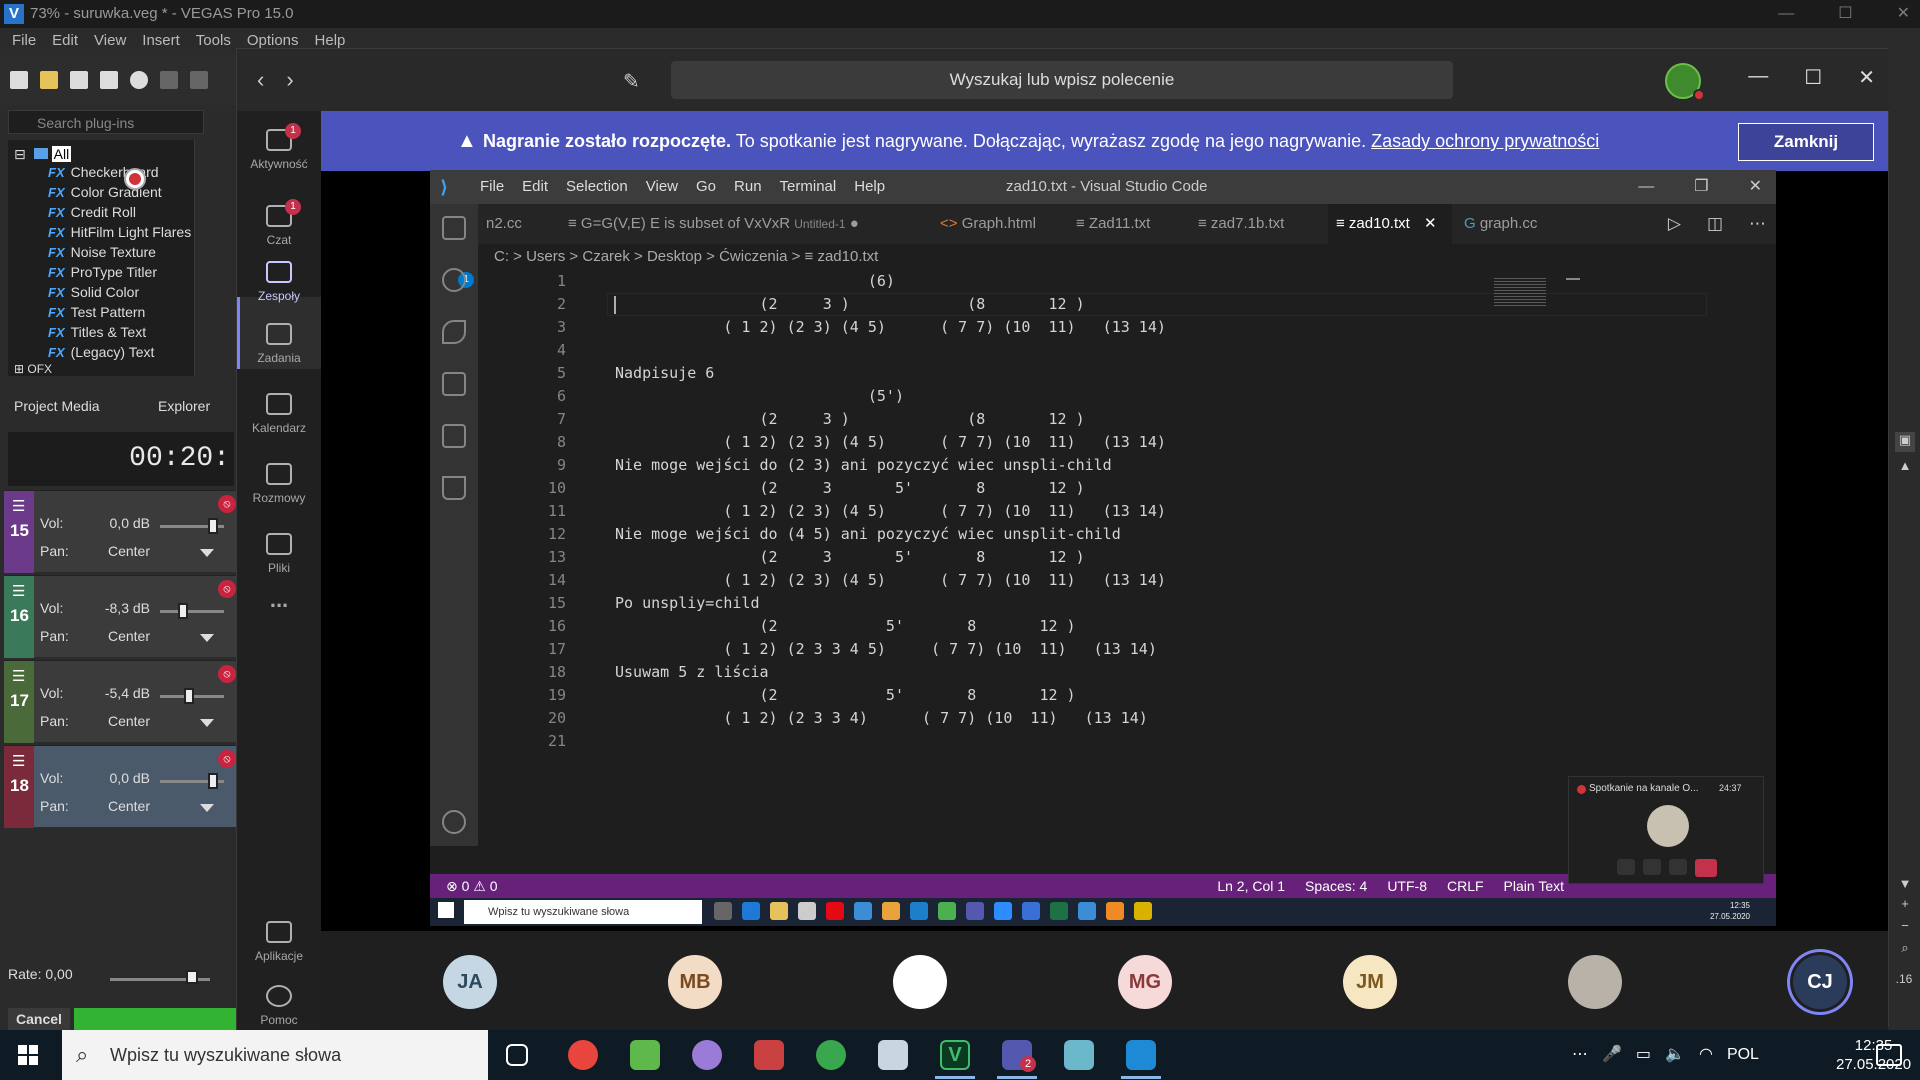 The image size is (1920, 1080). What do you see at coordinates (1062, 80) in the screenshot?
I see `teams-search-input: Wyszukaj lub wpisz polecenie` at bounding box center [1062, 80].